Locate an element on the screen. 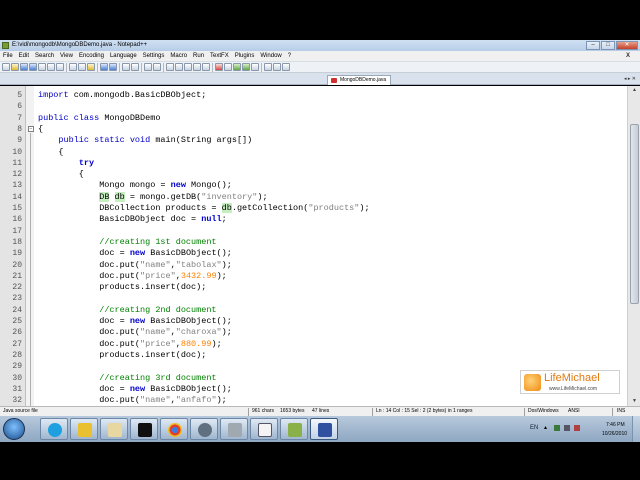 This screenshot has width=640, height=480. menu-item-search: Search is located at coordinates (44, 56).